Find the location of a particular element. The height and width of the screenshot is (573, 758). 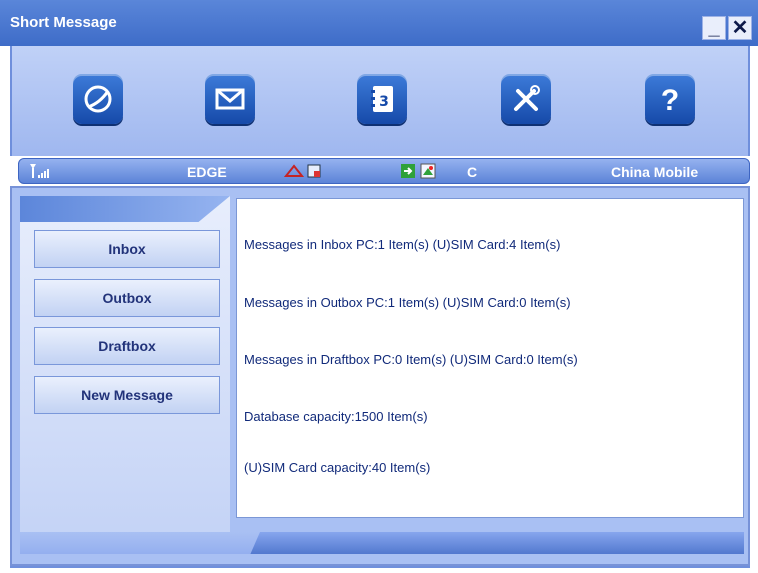

close-button: ✕ is located at coordinates (740, 28).